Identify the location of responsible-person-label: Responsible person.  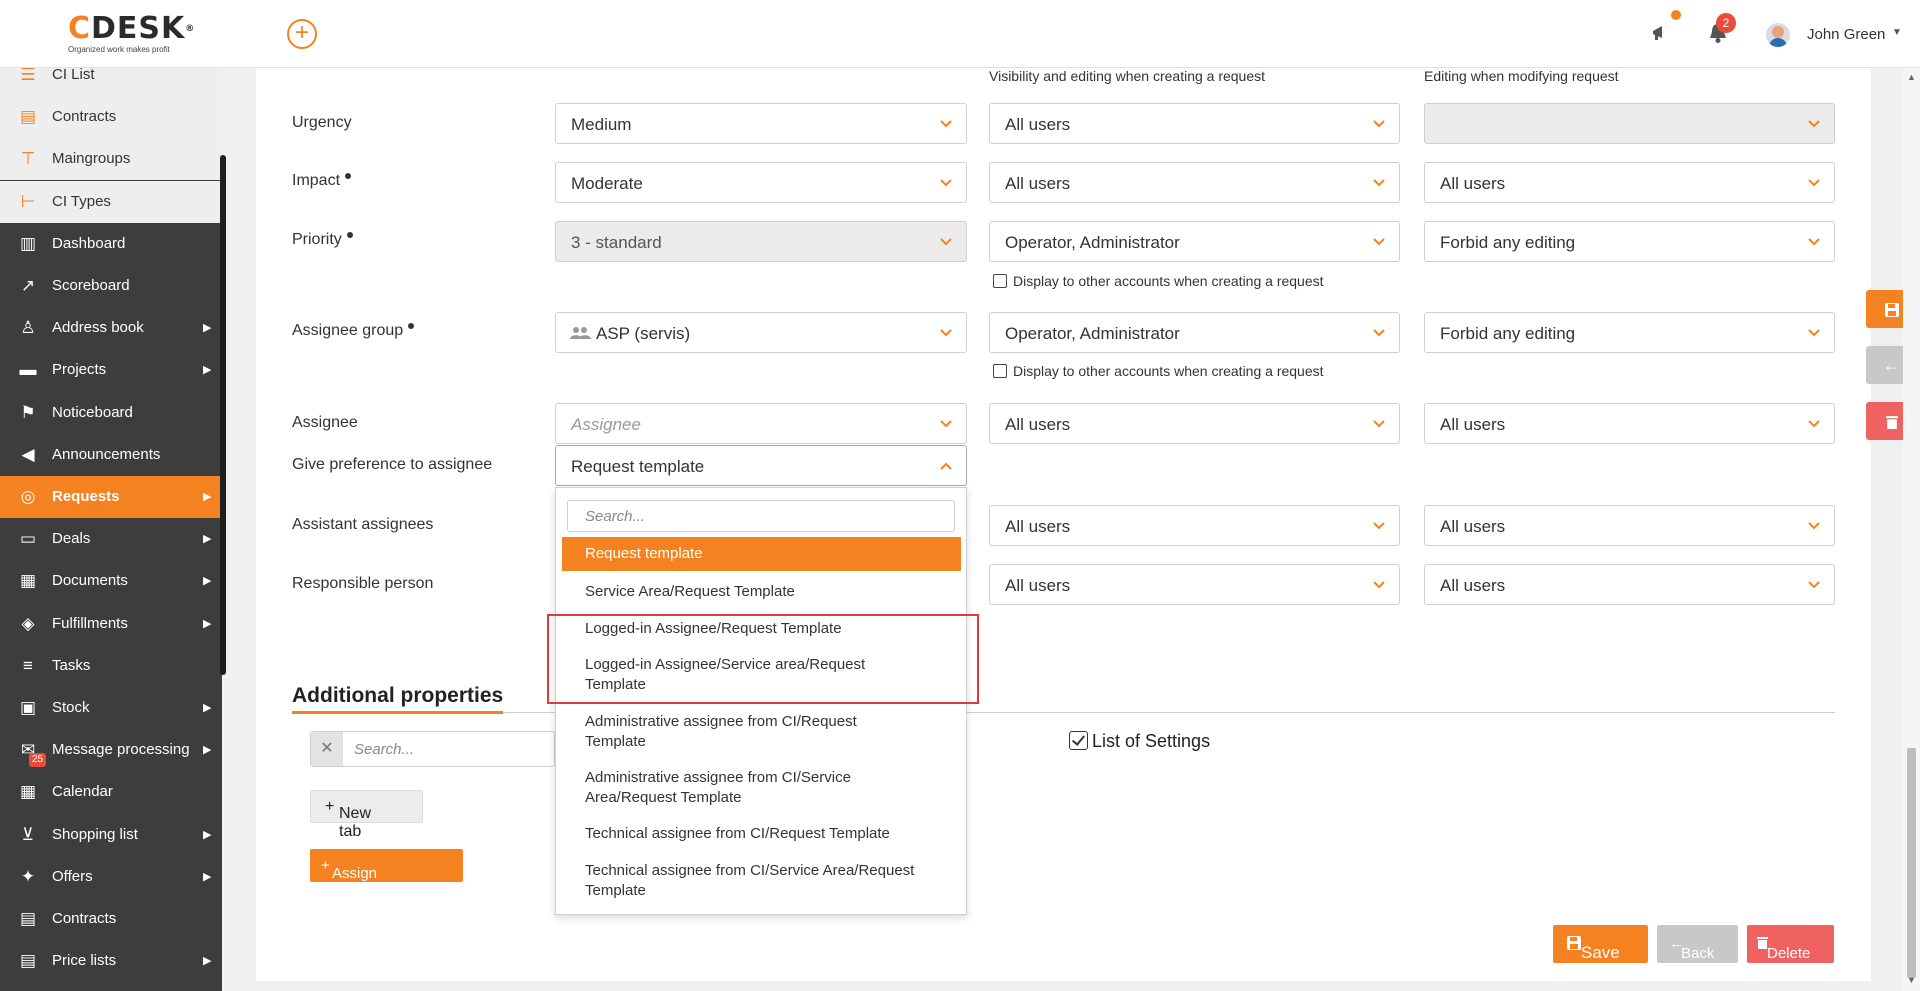
(363, 583).